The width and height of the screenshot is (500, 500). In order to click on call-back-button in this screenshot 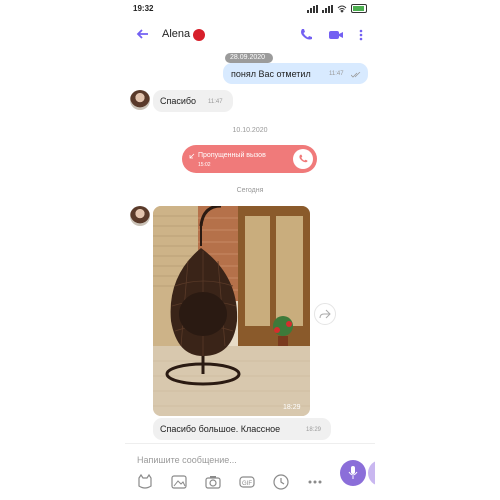, I will do `click(303, 159)`.